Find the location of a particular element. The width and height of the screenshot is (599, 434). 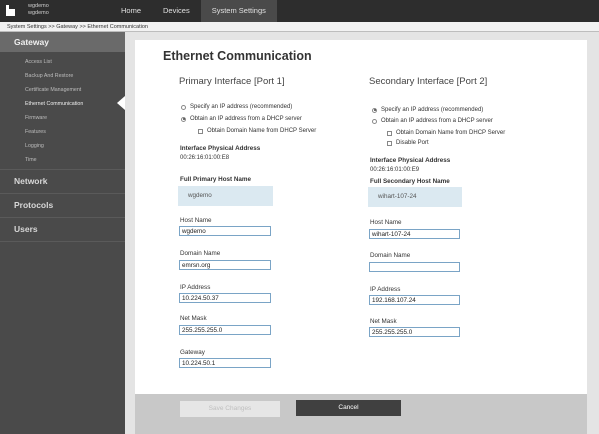

secondary-check-disable is located at coordinates (389, 143).